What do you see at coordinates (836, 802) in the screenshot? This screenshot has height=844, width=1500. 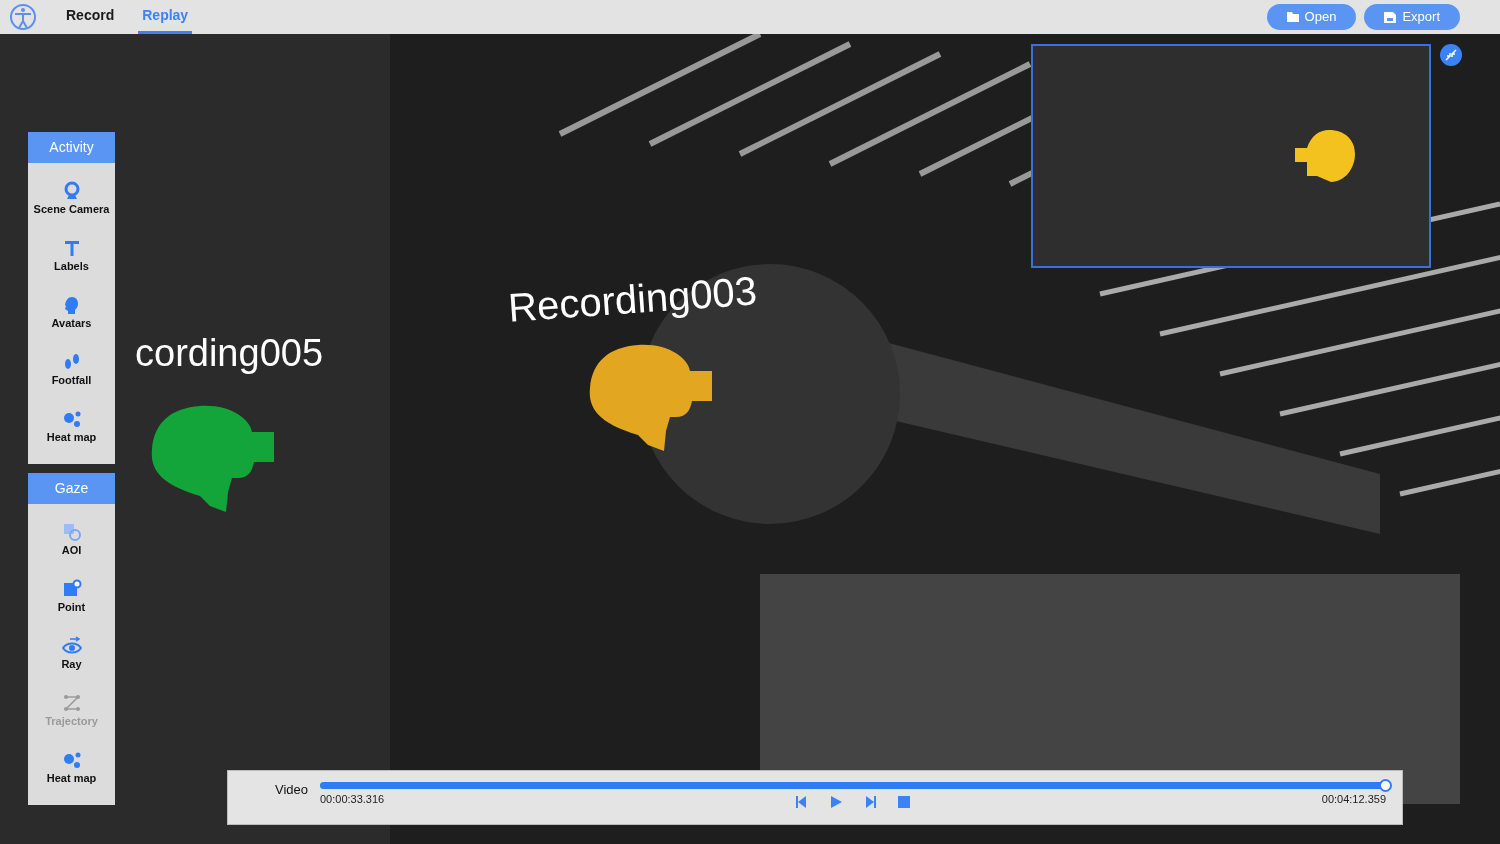 I see `play-icon` at bounding box center [836, 802].